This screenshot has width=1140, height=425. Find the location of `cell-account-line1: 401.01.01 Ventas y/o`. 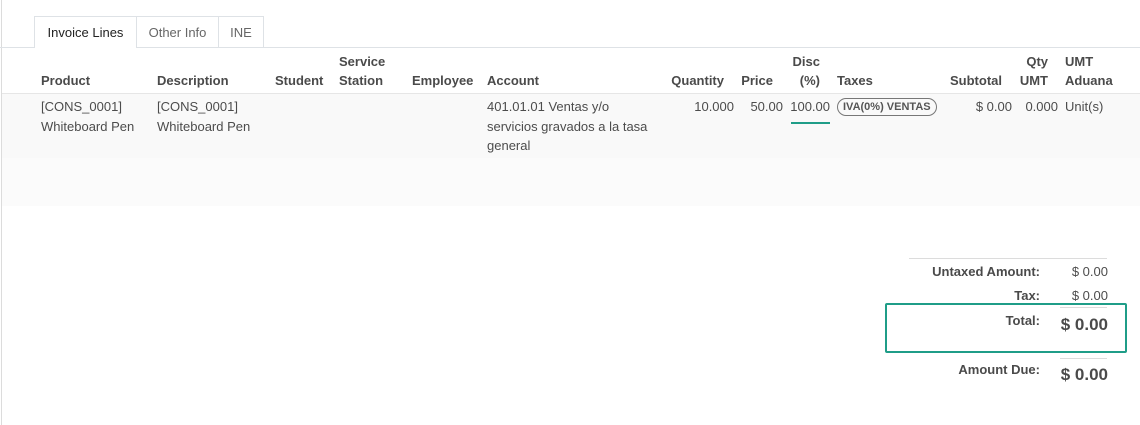

cell-account-line1: 401.01.01 Ventas y/o is located at coordinates (548, 106).